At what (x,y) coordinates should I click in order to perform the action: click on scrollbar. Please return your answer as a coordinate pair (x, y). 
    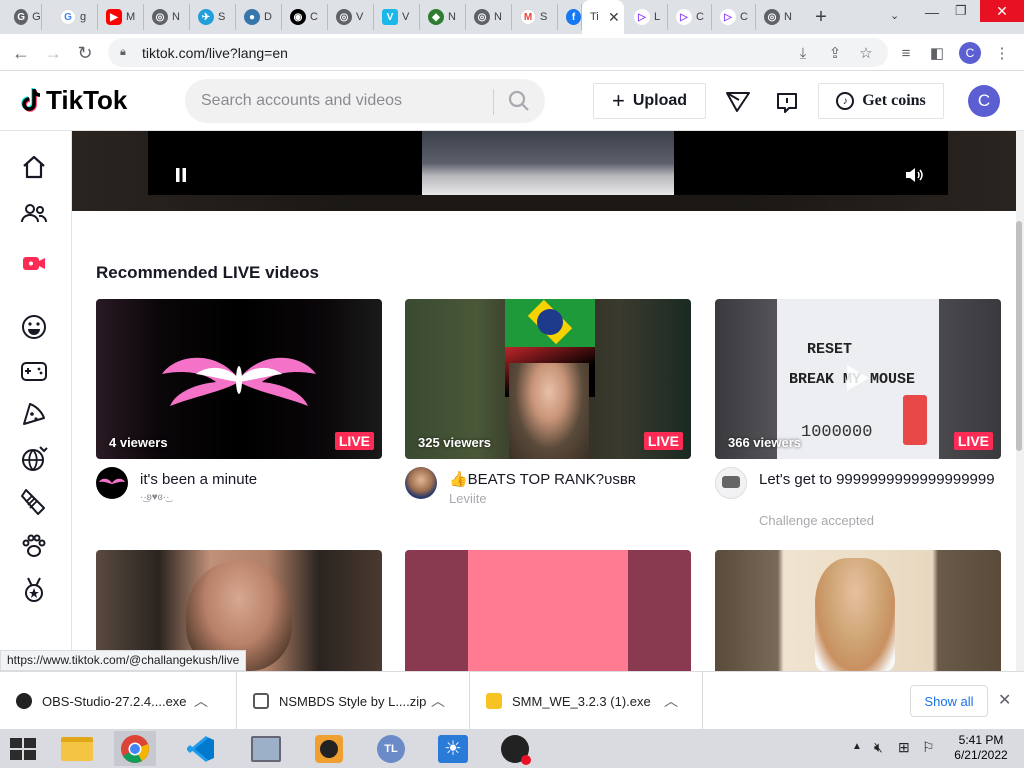
    Looking at the image, I should click on (1020, 401).